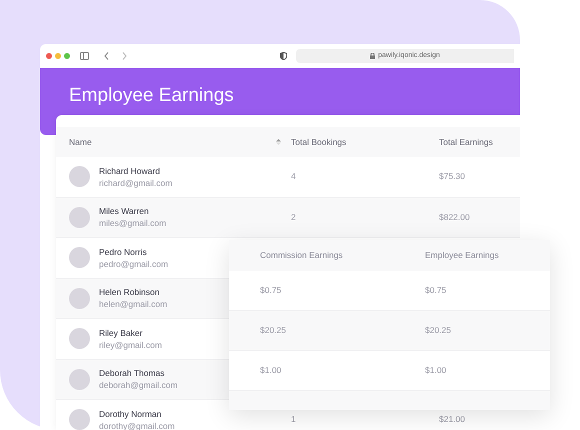 This screenshot has width=580, height=430. Describe the element at coordinates (124, 56) in the screenshot. I see `forward-icon` at that location.